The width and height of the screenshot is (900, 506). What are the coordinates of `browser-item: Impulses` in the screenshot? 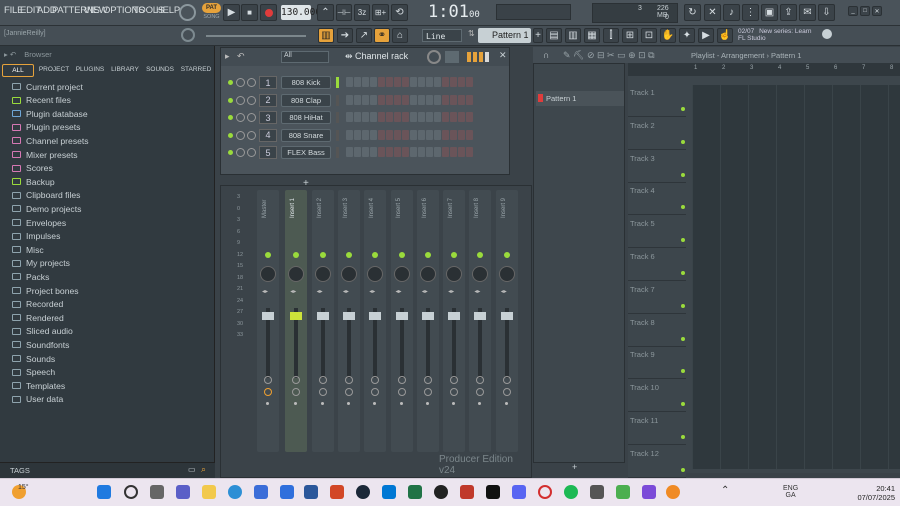 It's located at (36, 236).